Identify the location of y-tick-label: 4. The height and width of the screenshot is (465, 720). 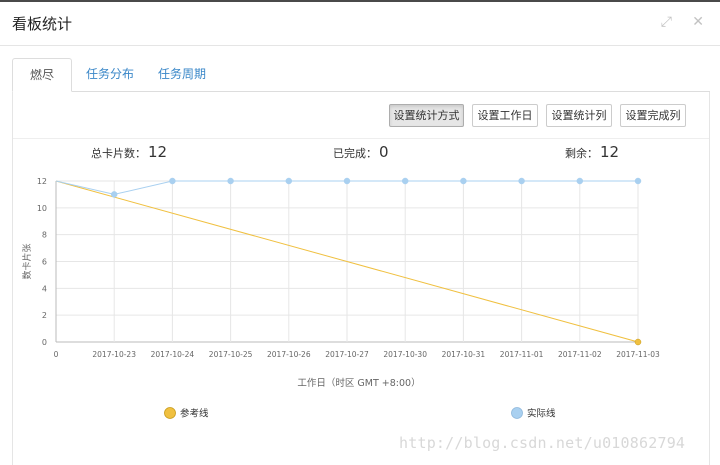
(44, 288).